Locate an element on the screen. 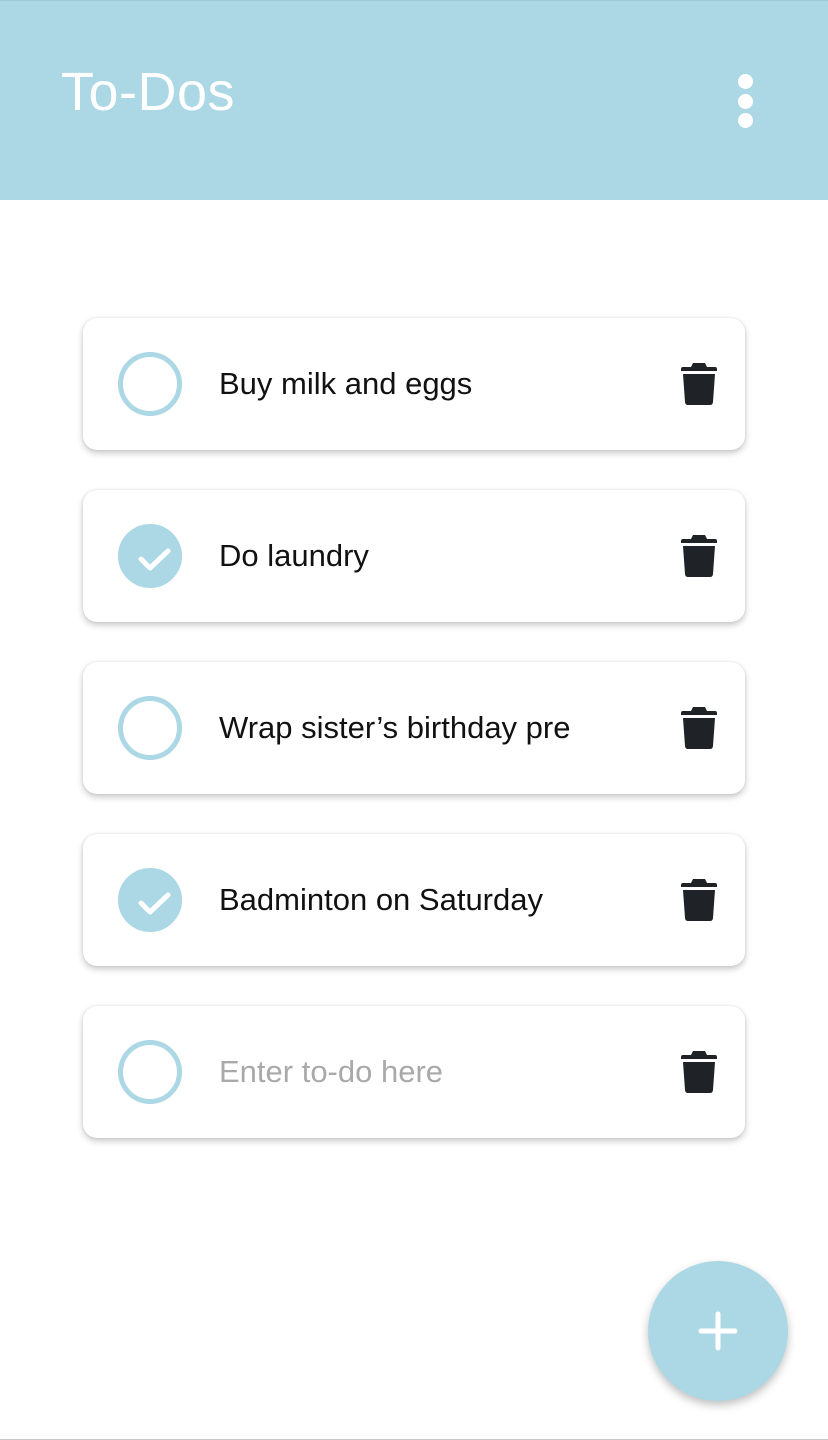 This screenshot has height=1440, width=828. plus-icon is located at coordinates (718, 1331).